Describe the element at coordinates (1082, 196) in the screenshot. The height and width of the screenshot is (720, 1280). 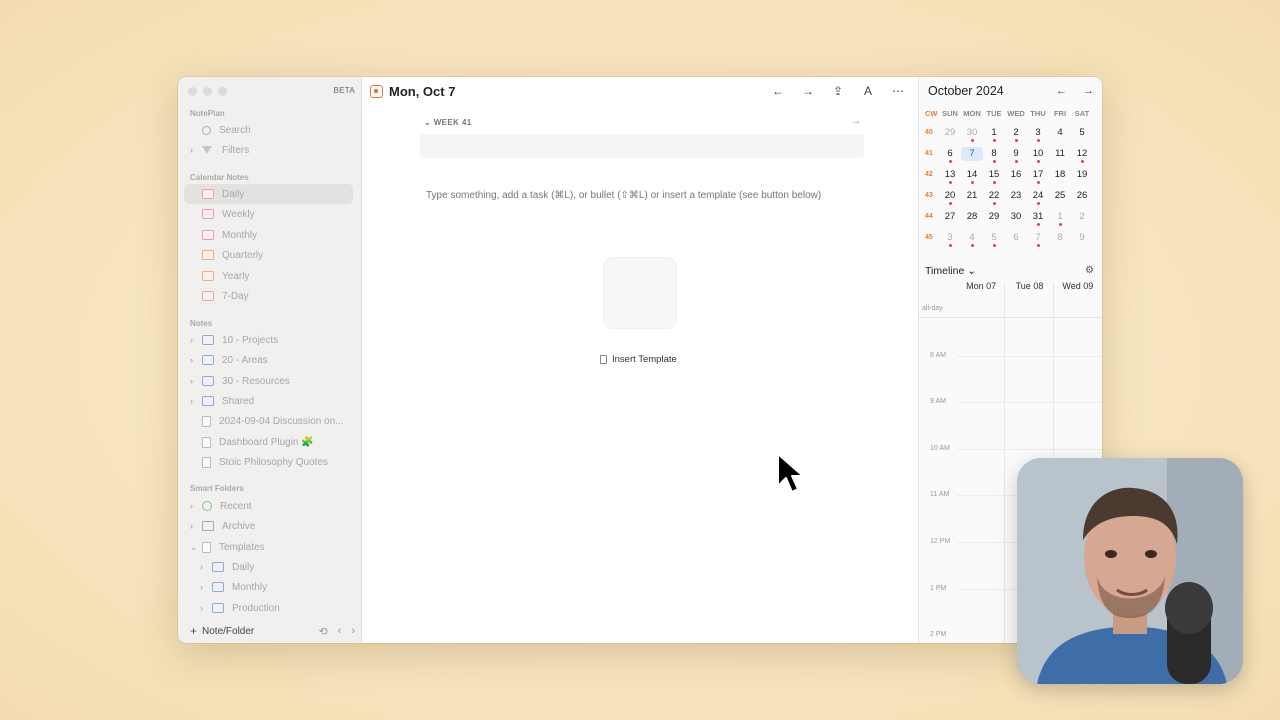
I see `calendar-day: 26` at that location.